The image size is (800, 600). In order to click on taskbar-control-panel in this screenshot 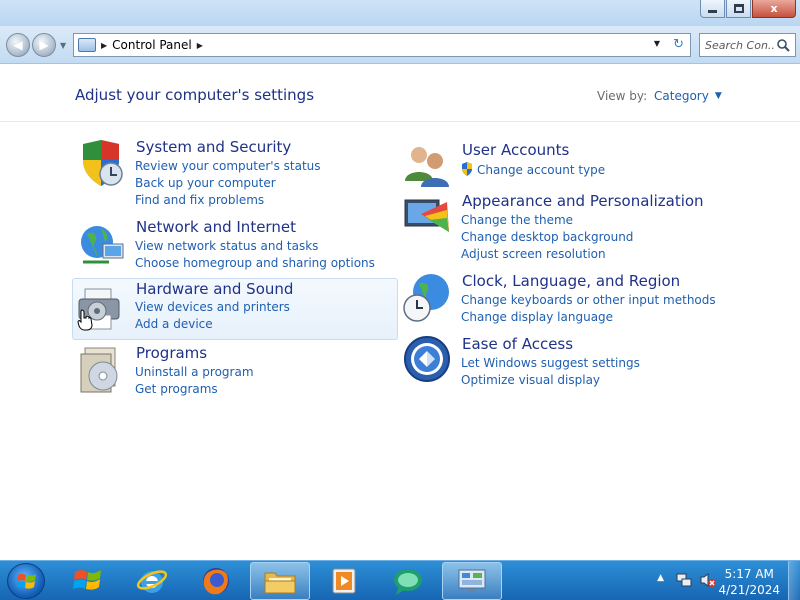, I will do `click(472, 581)`.